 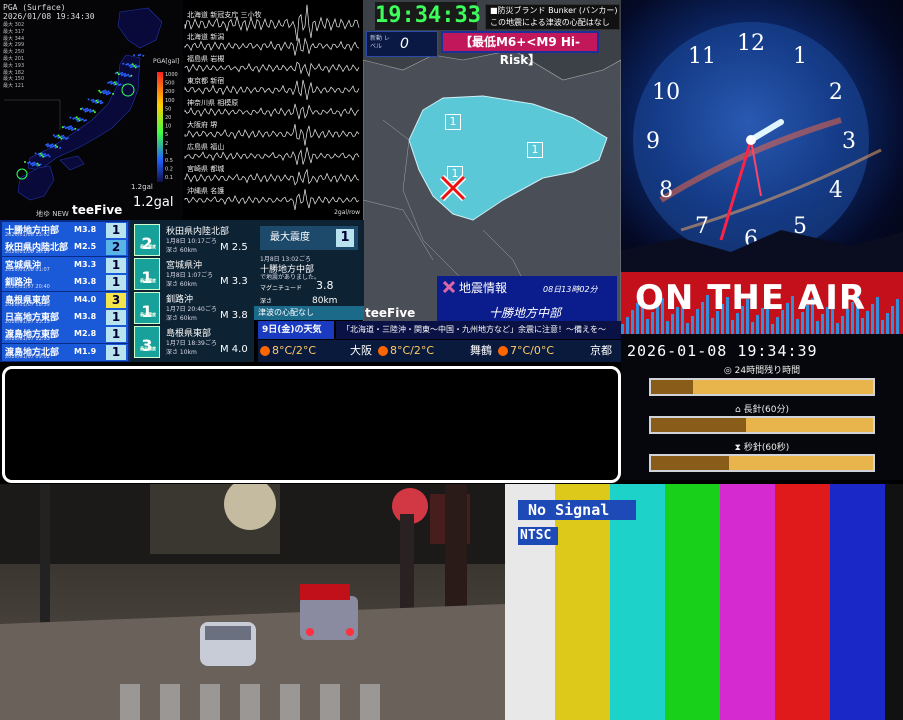 What do you see at coordinates (148, 348) in the screenshot?
I see `detail-shindo-label: 最大震度` at bounding box center [148, 348].